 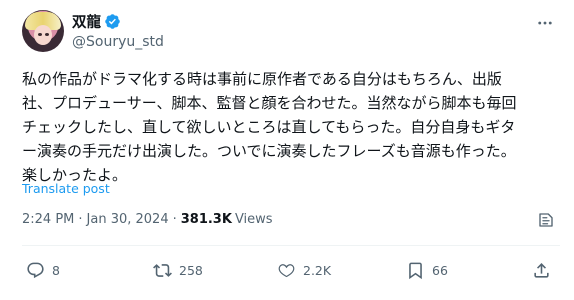 What do you see at coordinates (291, 245) in the screenshot?
I see `divider` at bounding box center [291, 245].